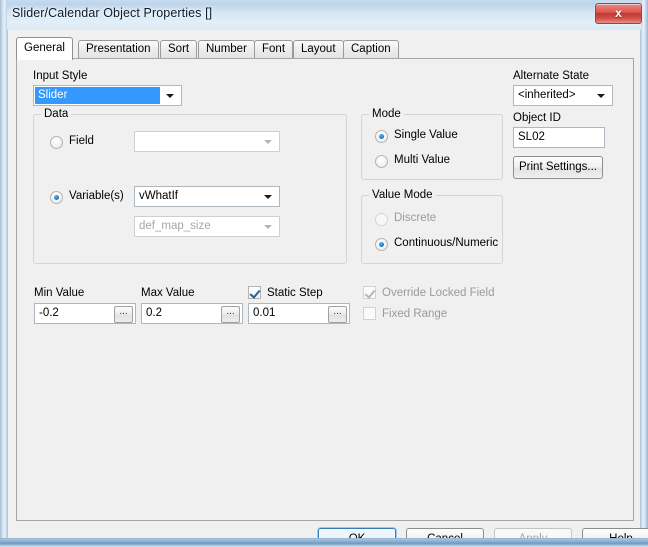  I want to click on variables-secondary-combo-value: def_map_size, so click(175, 226).